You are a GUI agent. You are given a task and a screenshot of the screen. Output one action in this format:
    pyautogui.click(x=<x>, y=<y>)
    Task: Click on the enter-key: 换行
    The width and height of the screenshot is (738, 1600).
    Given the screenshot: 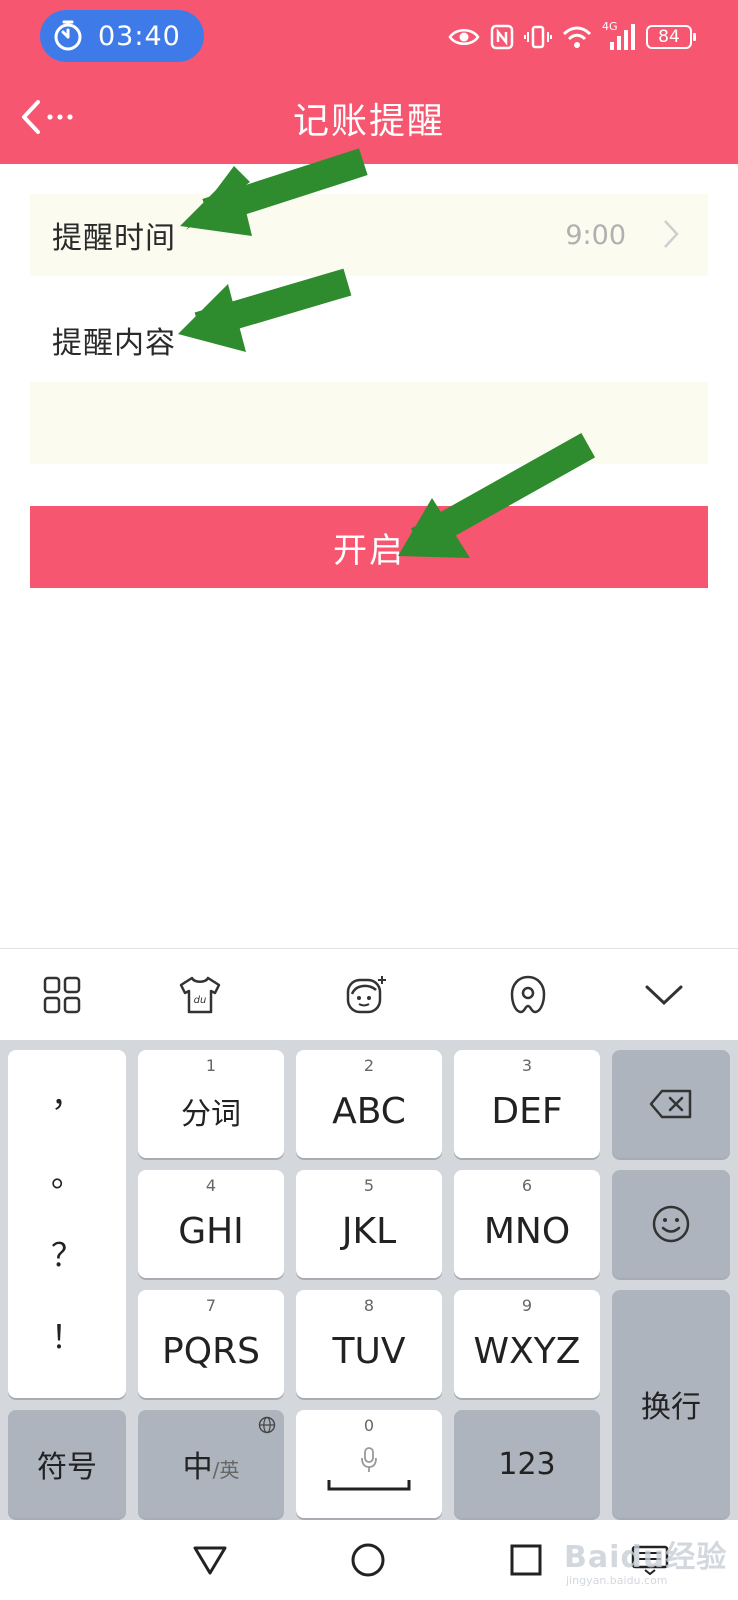 What is the action you would take?
    pyautogui.click(x=671, y=1404)
    